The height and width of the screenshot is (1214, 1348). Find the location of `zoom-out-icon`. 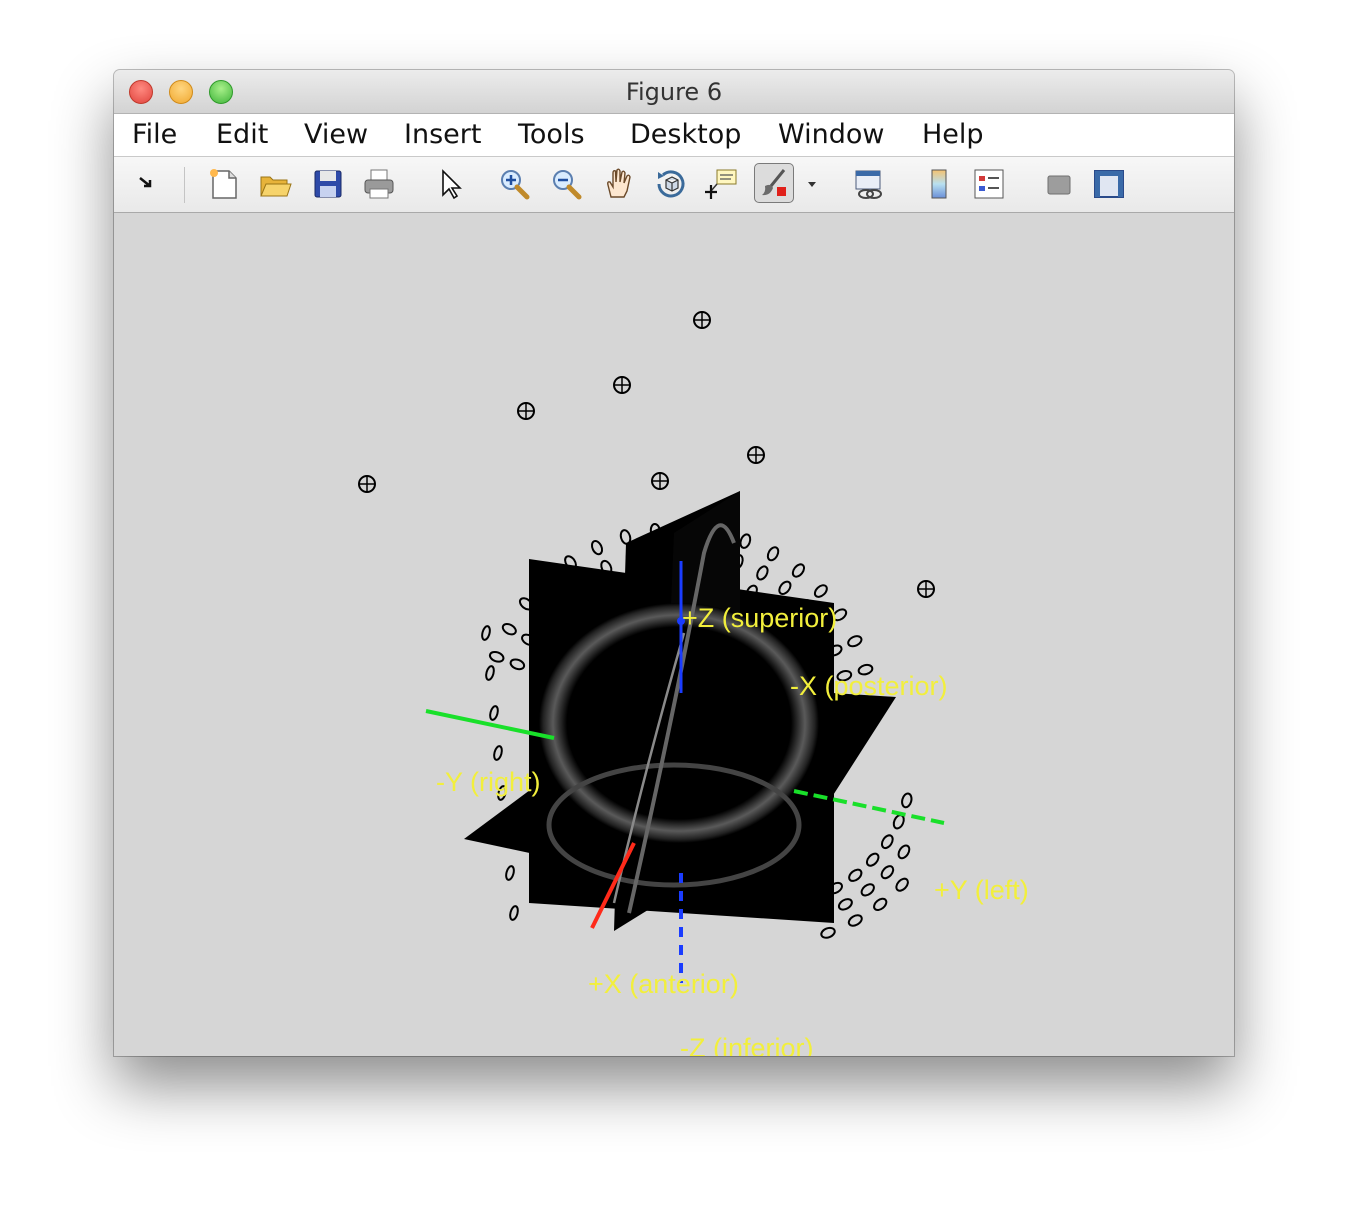

zoom-out-icon is located at coordinates (566, 184).